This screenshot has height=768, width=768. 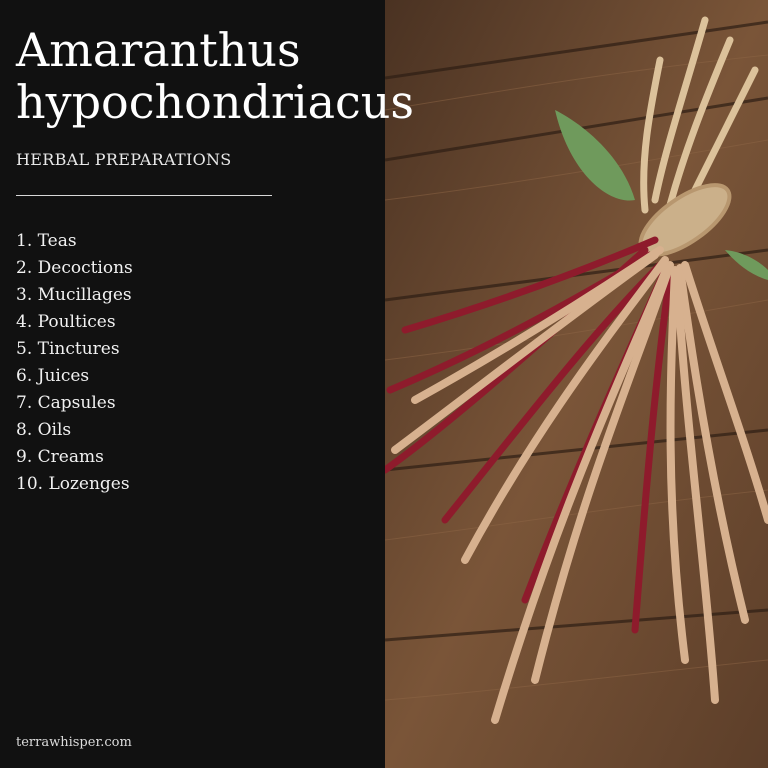 What do you see at coordinates (158, 50) in the screenshot?
I see `title-line-1: Amaranthus` at bounding box center [158, 50].